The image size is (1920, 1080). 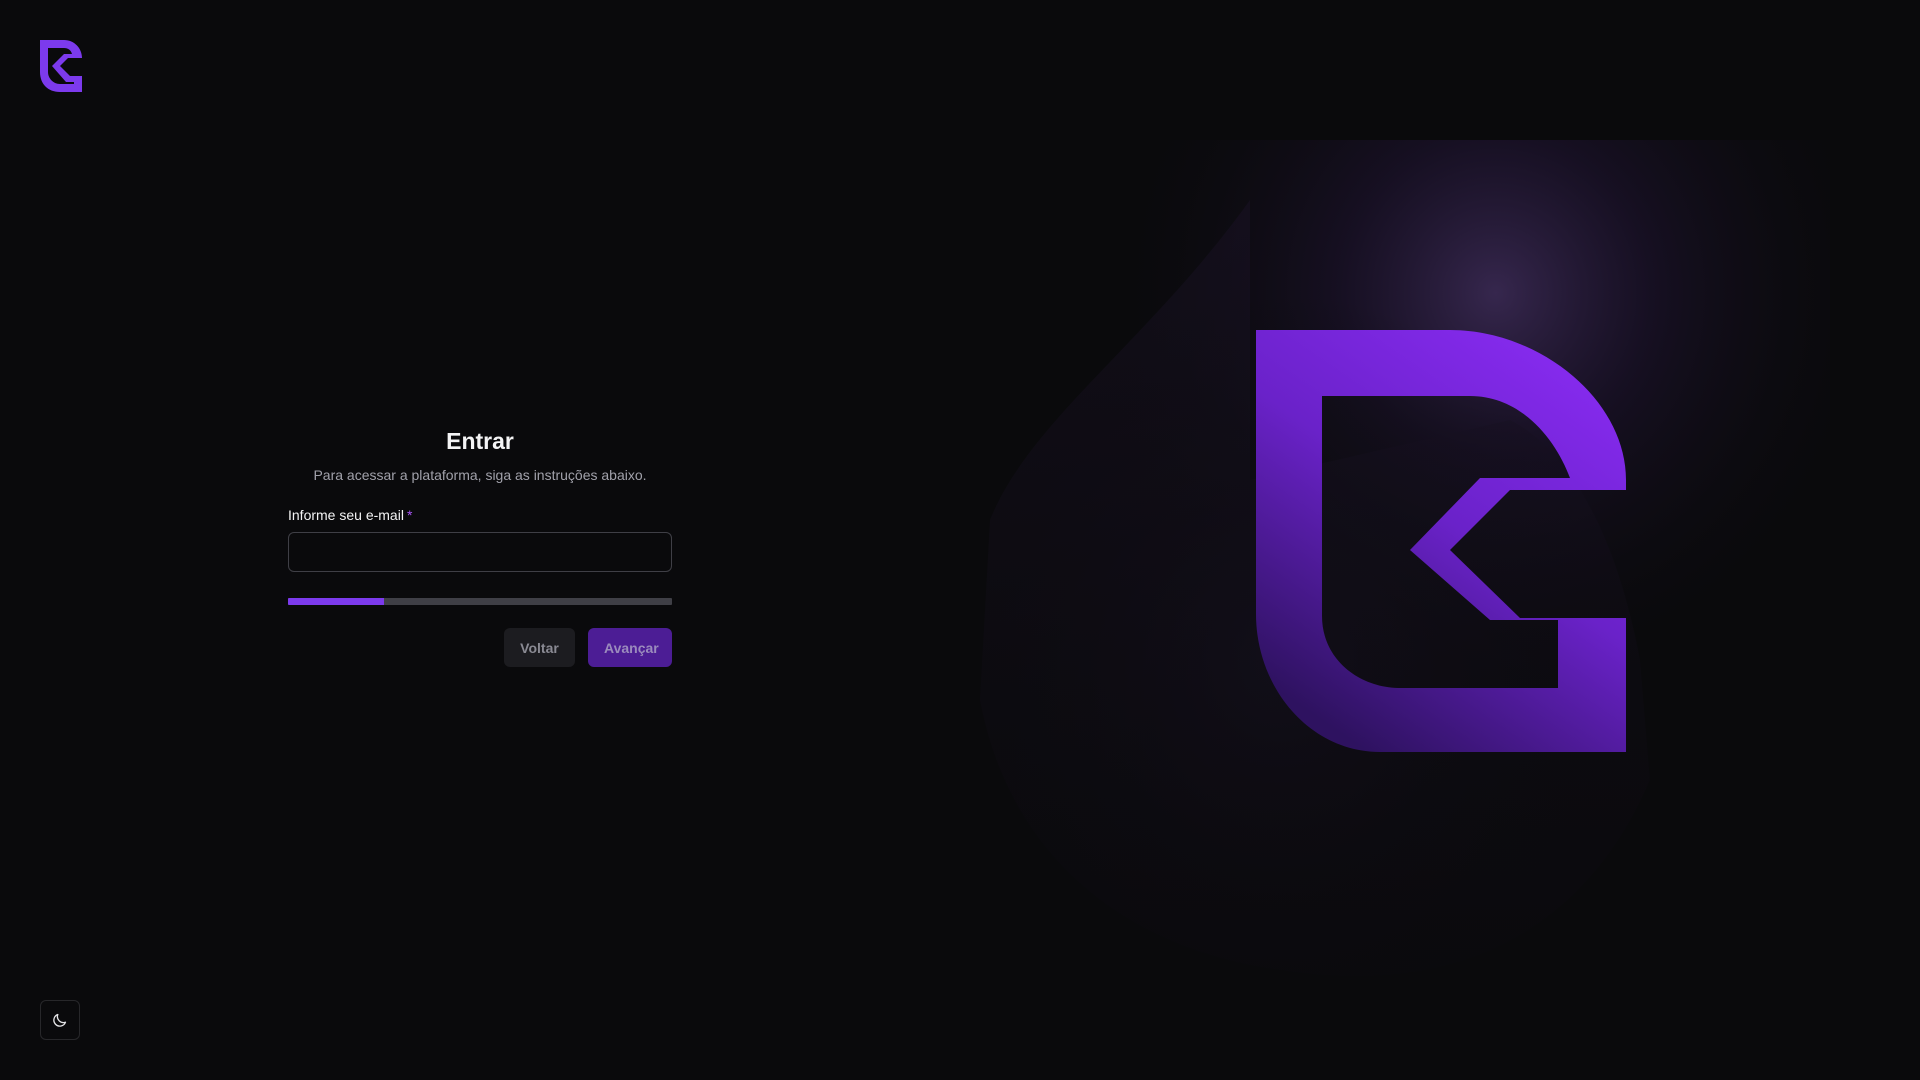 What do you see at coordinates (480, 552) in the screenshot?
I see `email-field` at bounding box center [480, 552].